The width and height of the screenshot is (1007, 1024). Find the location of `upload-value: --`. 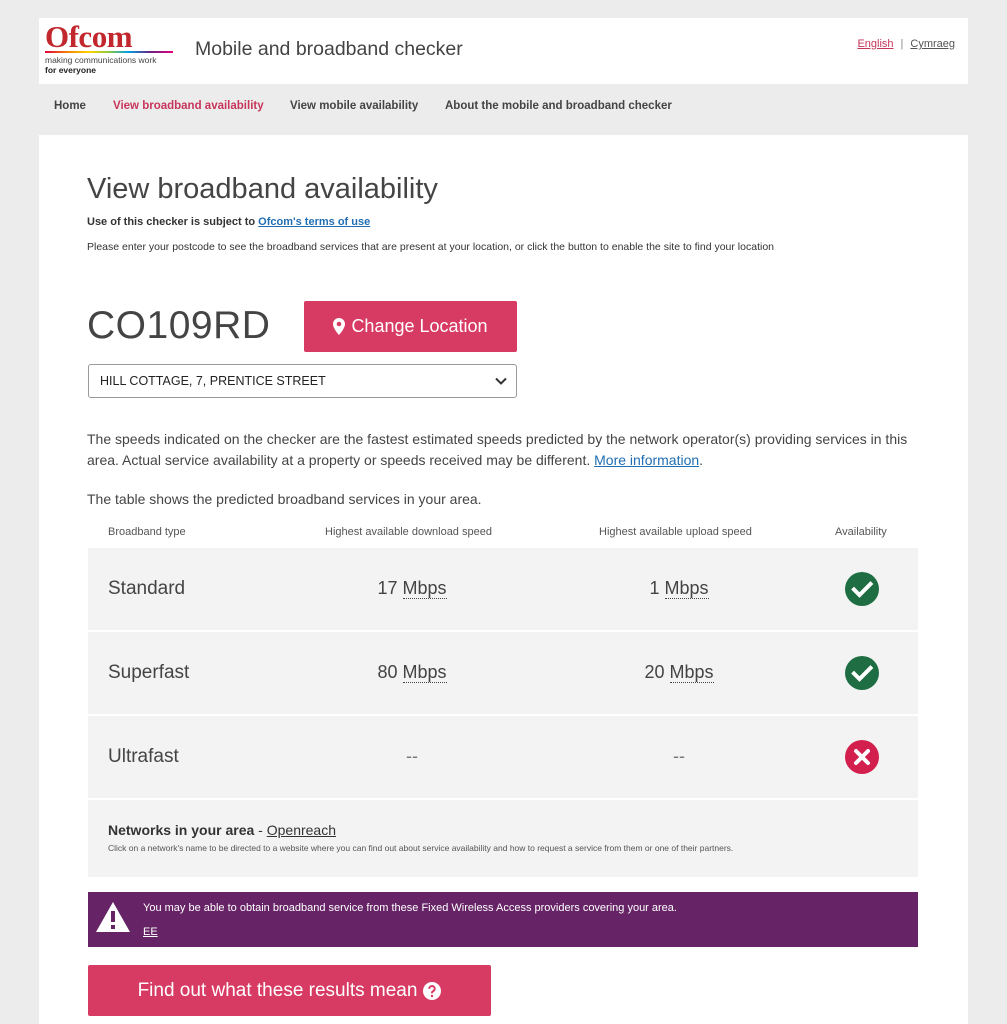

upload-value: -- is located at coordinates (679, 756).